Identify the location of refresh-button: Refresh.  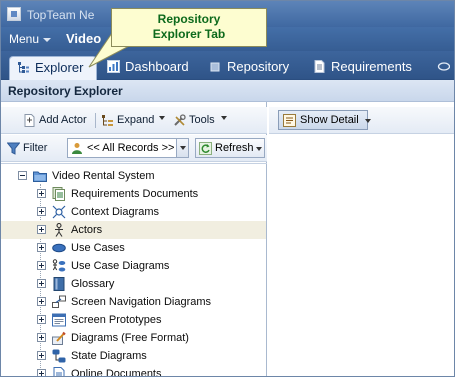
(230, 148).